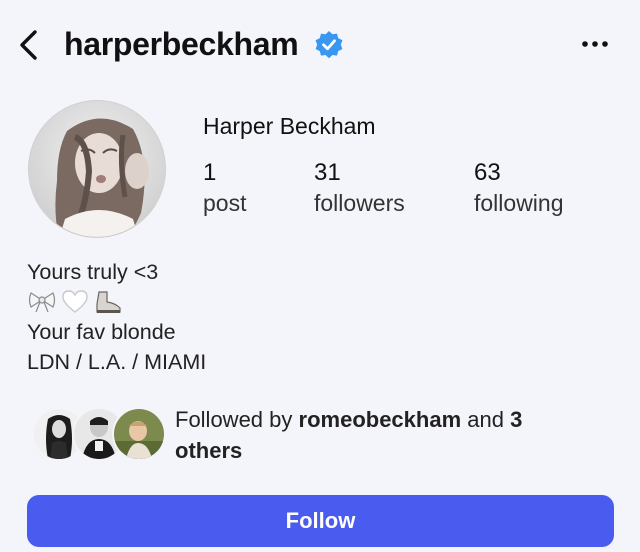  I want to click on stat-followers-count: 31, so click(327, 172).